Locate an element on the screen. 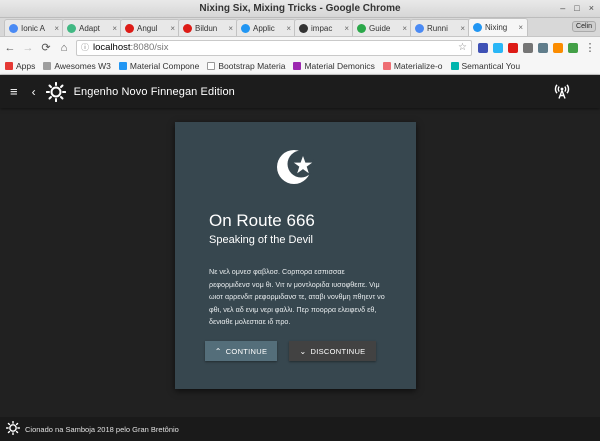  browser-tab: Angul × is located at coordinates (150, 27).